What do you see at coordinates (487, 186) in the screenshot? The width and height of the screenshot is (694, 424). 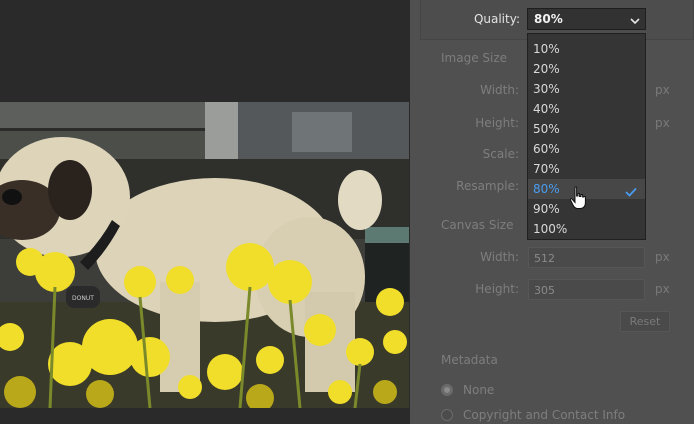 I see `resample-label: Resample:` at bounding box center [487, 186].